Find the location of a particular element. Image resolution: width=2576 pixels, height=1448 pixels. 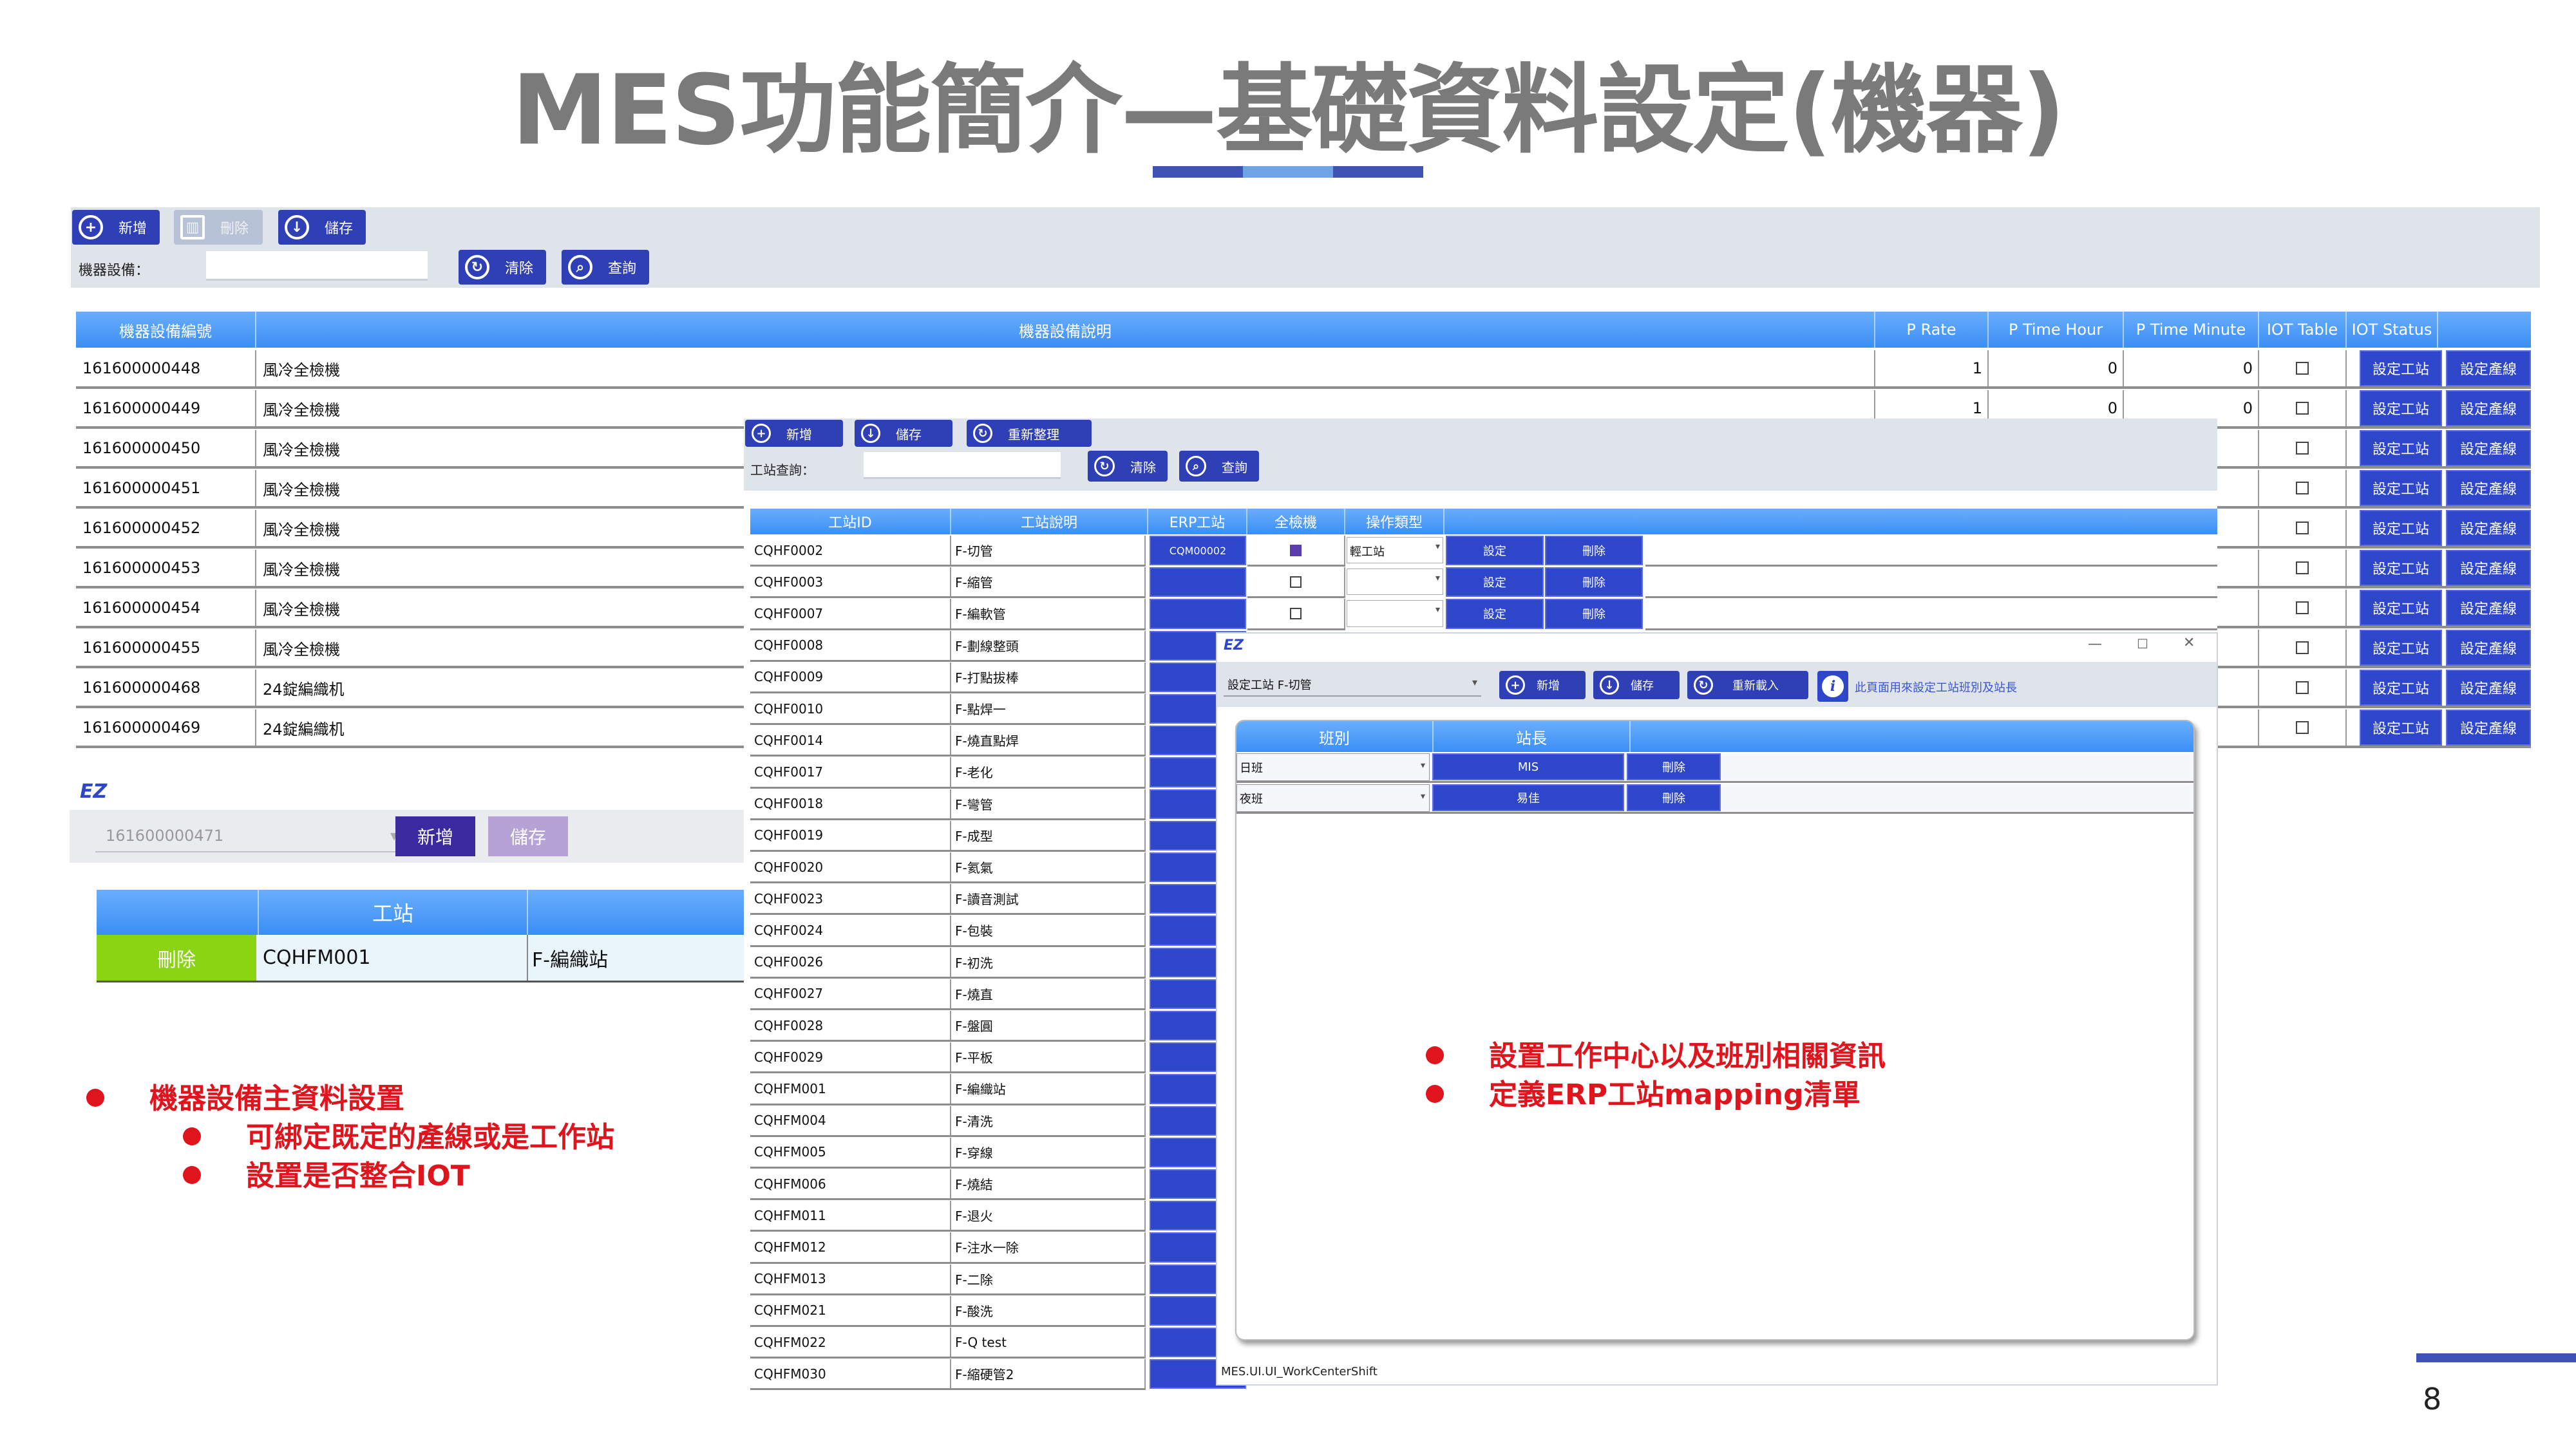

col-p-rate: P Rate is located at coordinates (1932, 330).